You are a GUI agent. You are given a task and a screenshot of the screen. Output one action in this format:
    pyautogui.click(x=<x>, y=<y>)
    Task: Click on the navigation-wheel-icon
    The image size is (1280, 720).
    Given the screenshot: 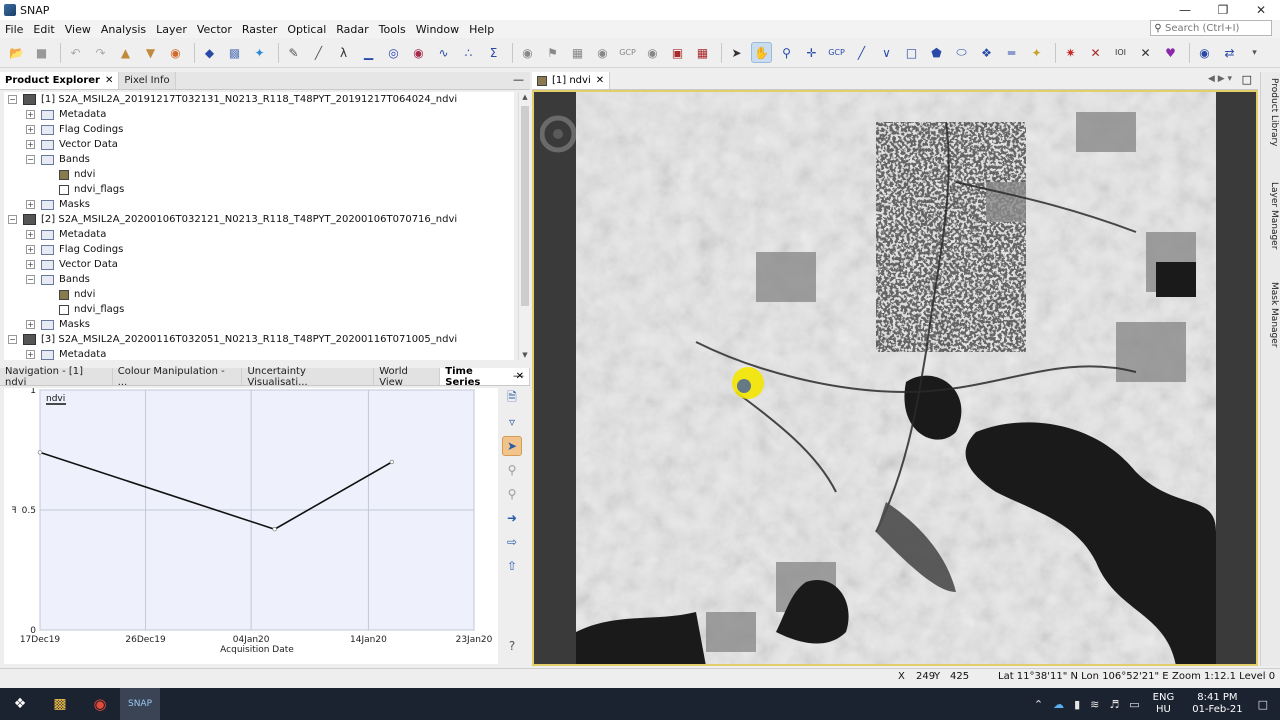 What is the action you would take?
    pyautogui.click(x=558, y=134)
    